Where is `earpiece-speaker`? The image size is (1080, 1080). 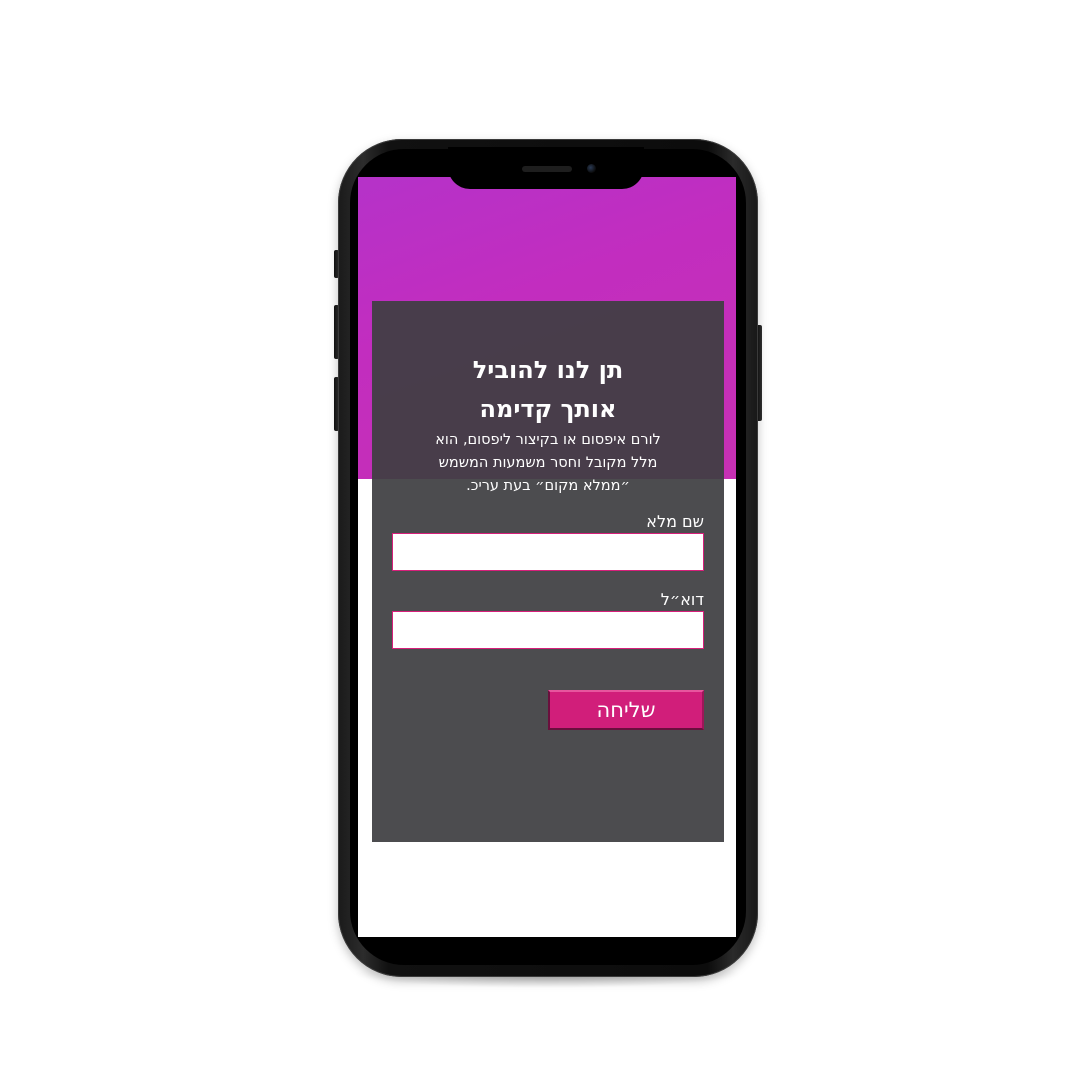 earpiece-speaker is located at coordinates (547, 169).